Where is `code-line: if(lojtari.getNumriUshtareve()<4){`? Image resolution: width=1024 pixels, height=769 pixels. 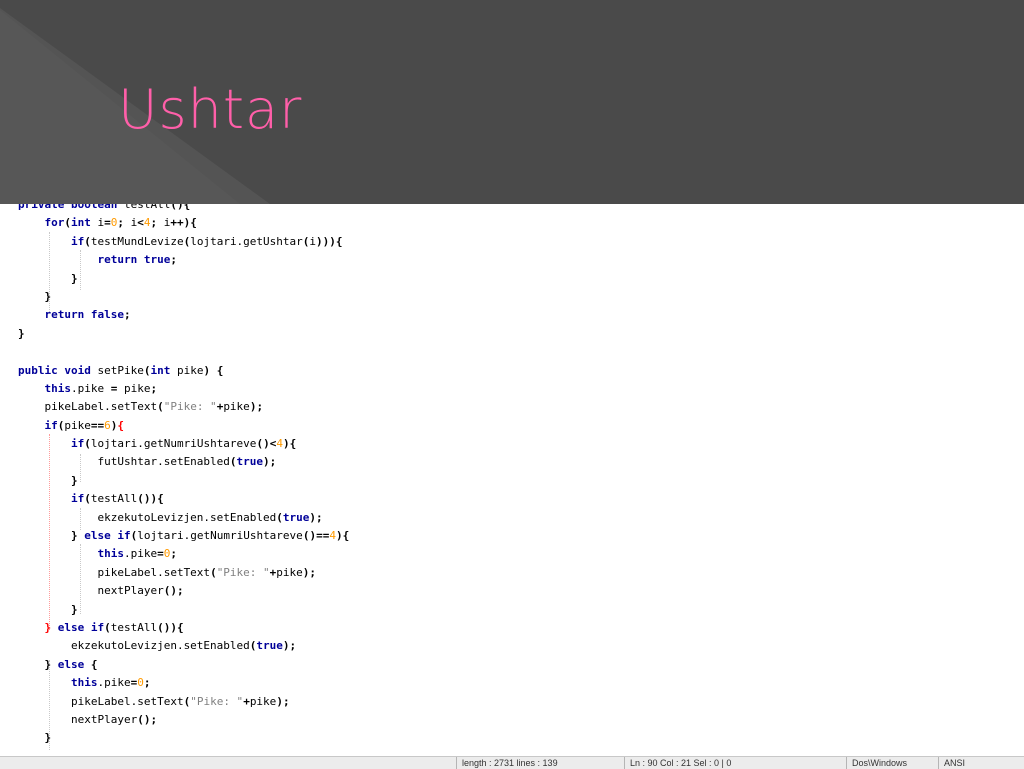 code-line: if(lojtari.getNumriUshtareve()<4){ is located at coordinates (183, 444).